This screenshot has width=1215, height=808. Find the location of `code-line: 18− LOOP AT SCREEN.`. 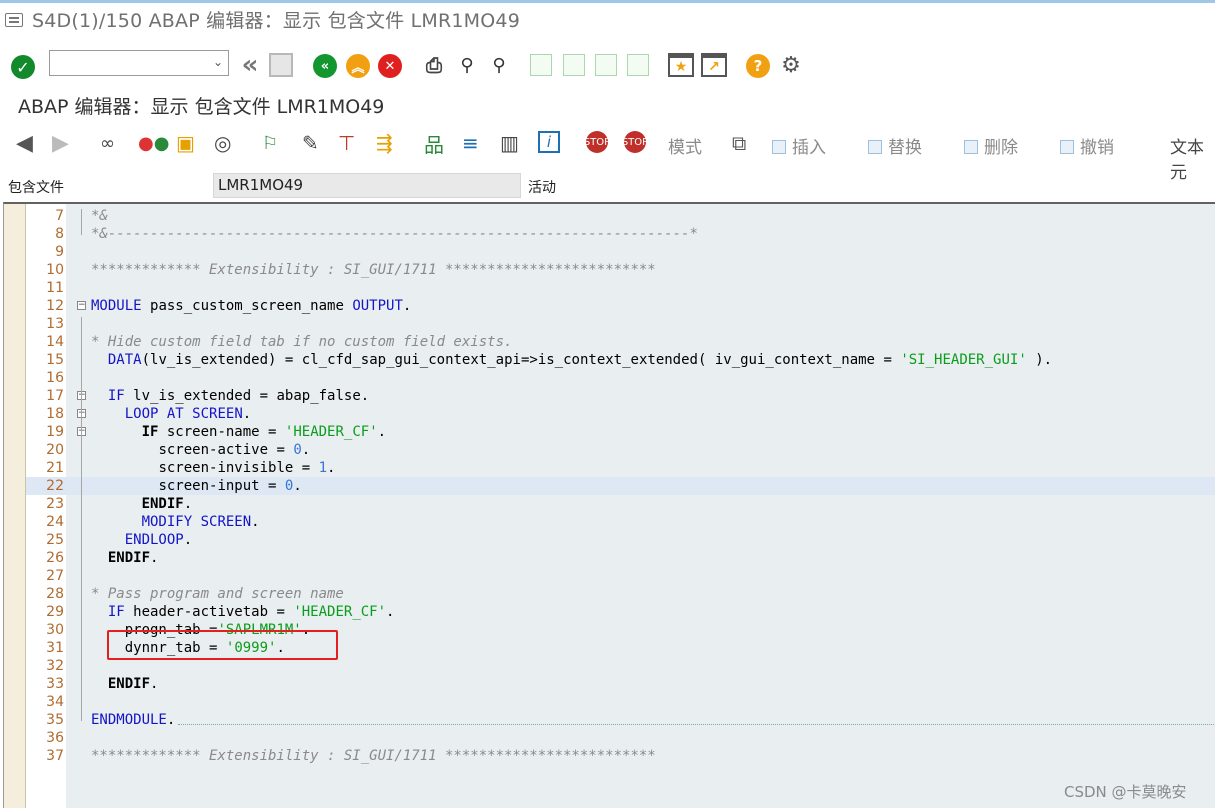

code-line: 18− LOOP AT SCREEN. is located at coordinates (620, 414).